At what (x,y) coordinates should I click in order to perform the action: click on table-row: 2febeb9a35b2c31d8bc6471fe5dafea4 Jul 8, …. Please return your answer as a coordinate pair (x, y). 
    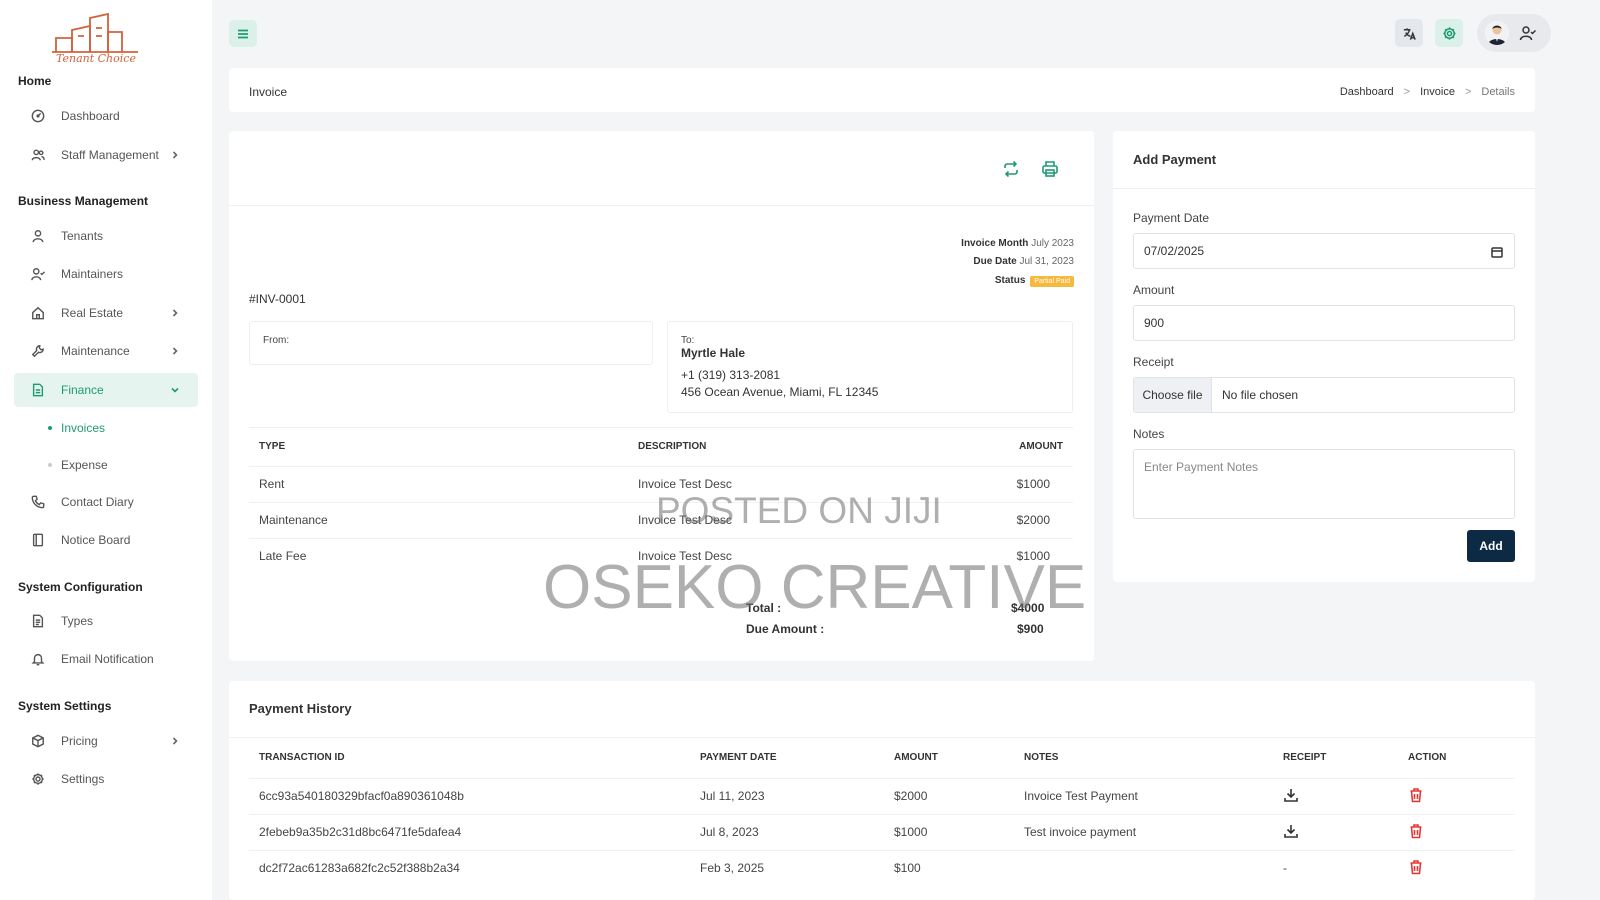
    Looking at the image, I should click on (882, 831).